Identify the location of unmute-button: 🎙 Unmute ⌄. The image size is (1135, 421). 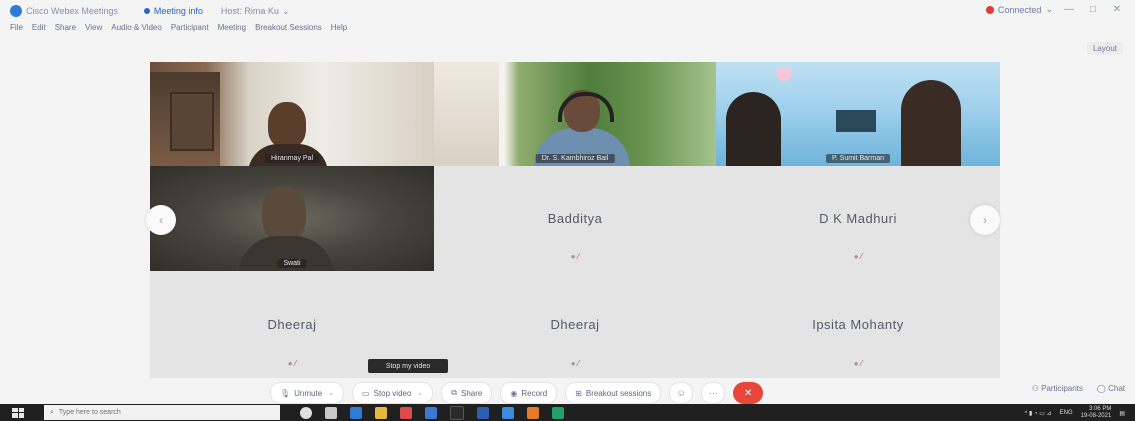
(307, 393).